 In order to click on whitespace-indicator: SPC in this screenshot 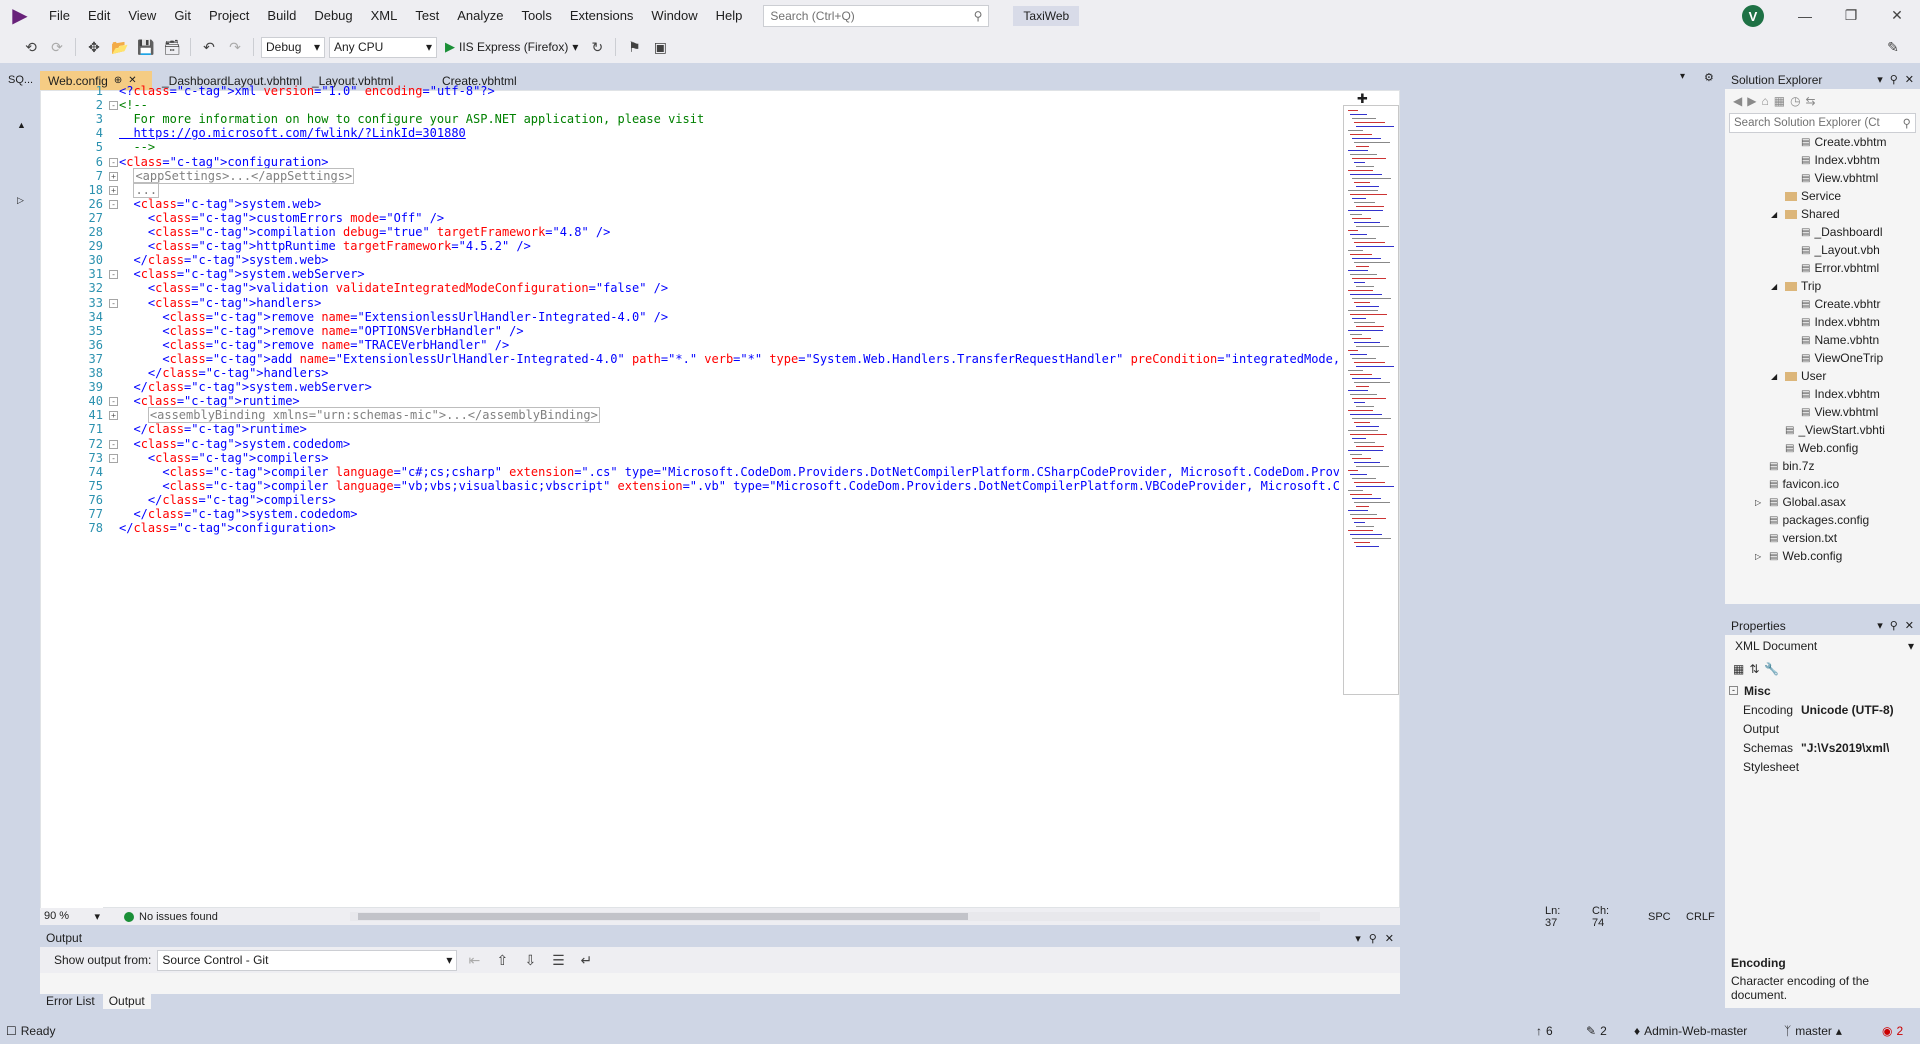, I will do `click(1659, 917)`.